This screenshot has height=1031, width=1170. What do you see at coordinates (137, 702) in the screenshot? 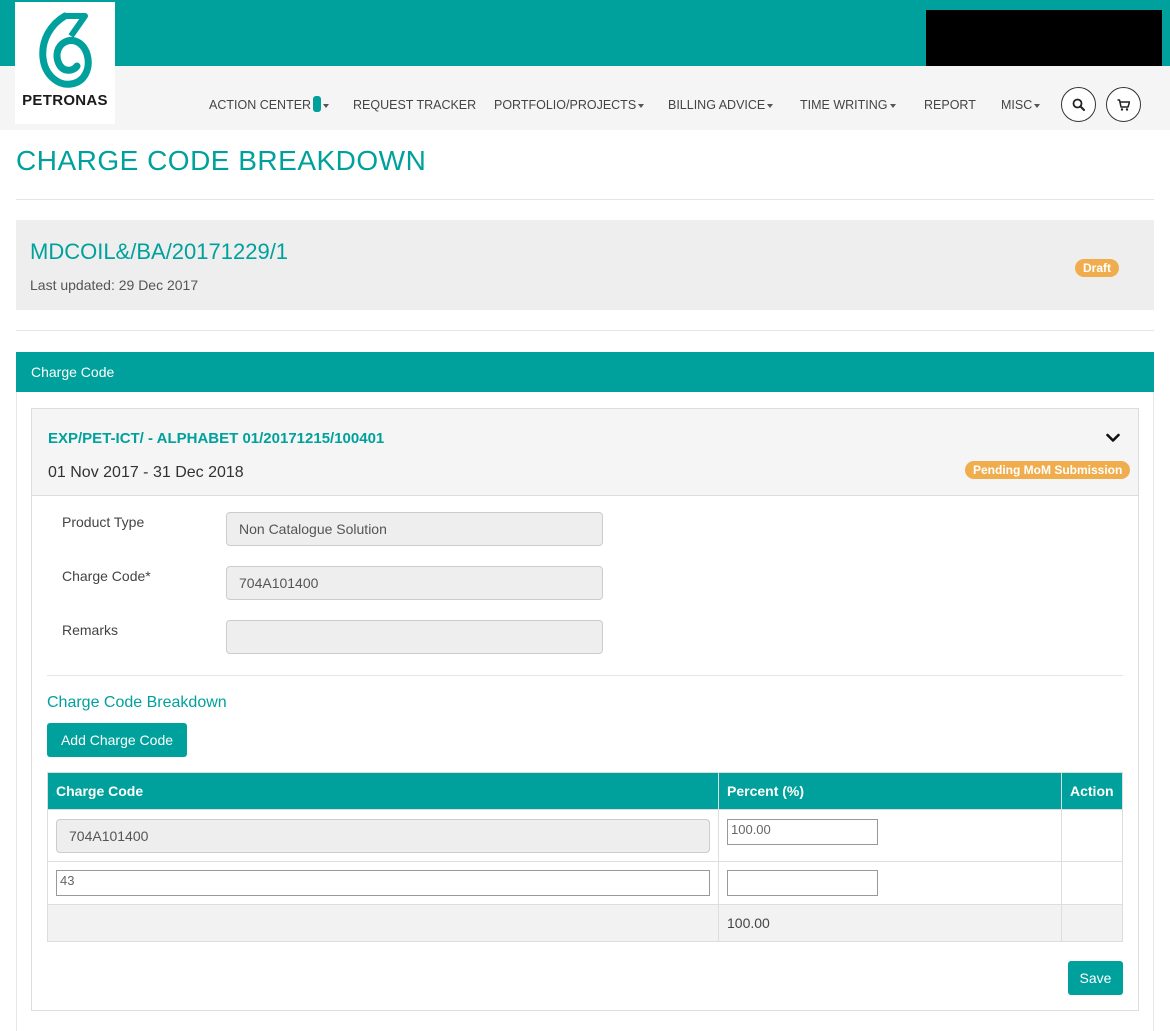
I see `breakdown-section-title: Charge Code Breakdown` at bounding box center [137, 702].